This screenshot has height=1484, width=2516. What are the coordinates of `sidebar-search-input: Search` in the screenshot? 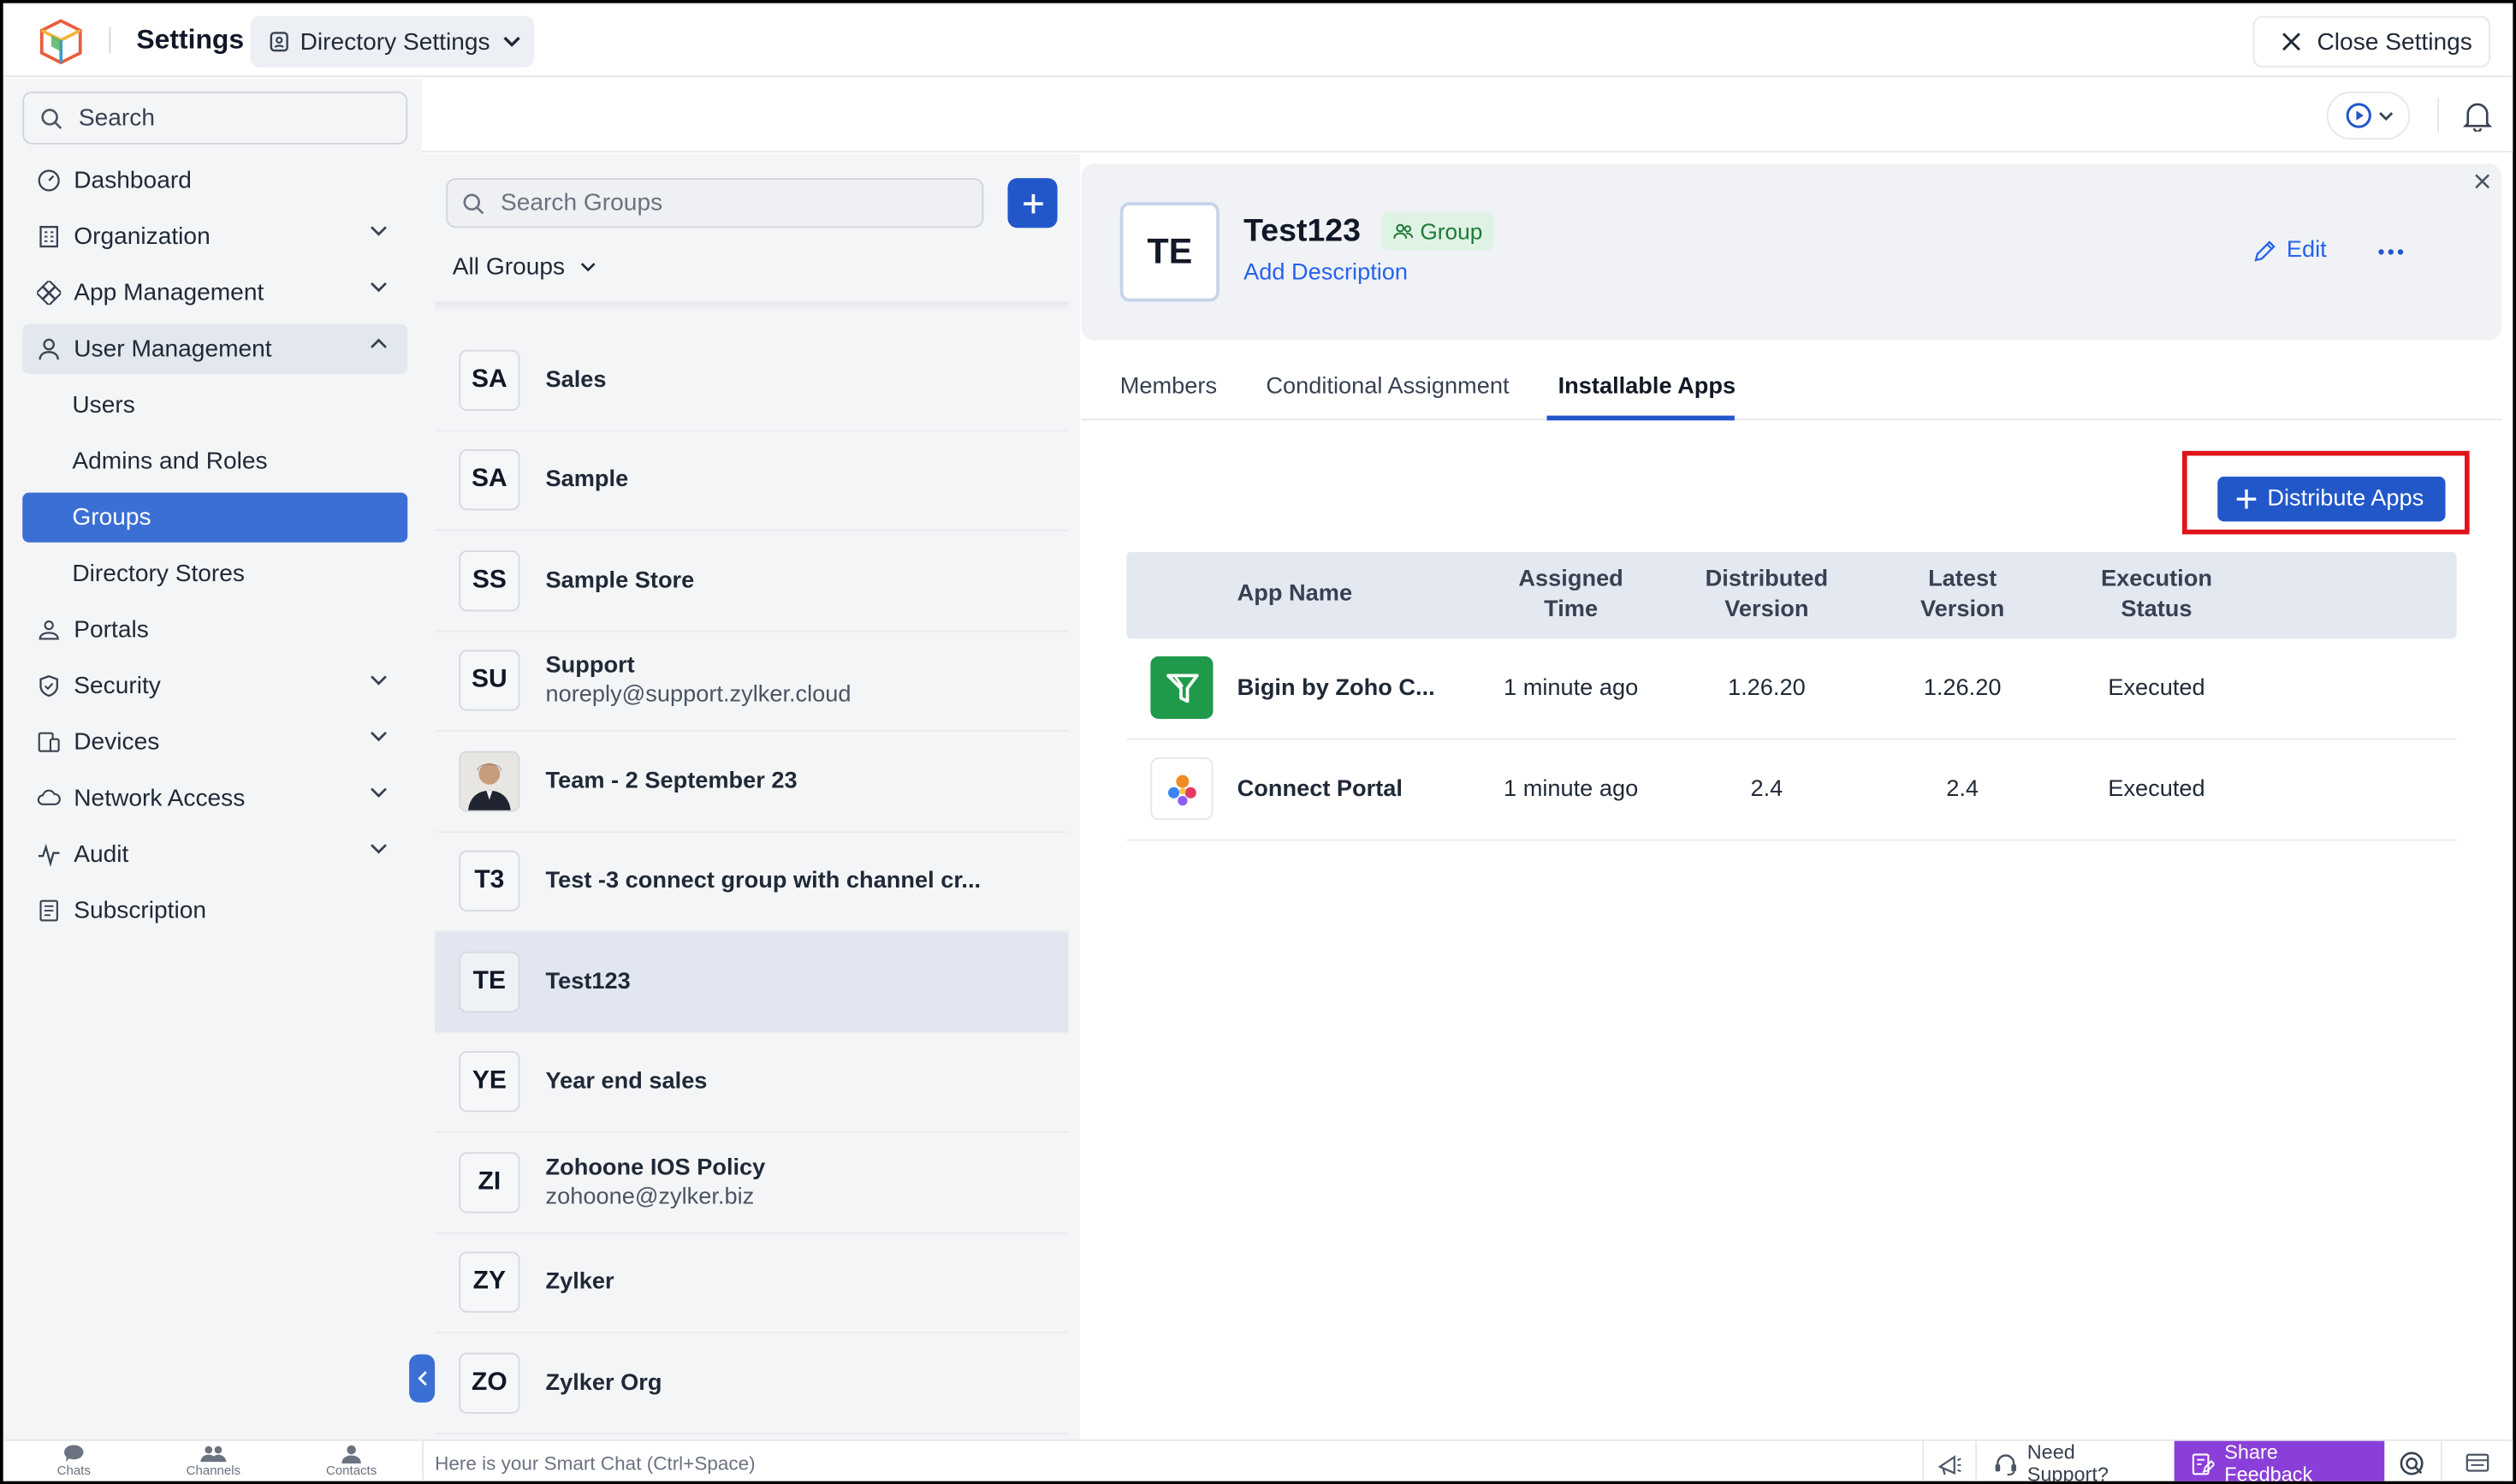 It's located at (215, 118).